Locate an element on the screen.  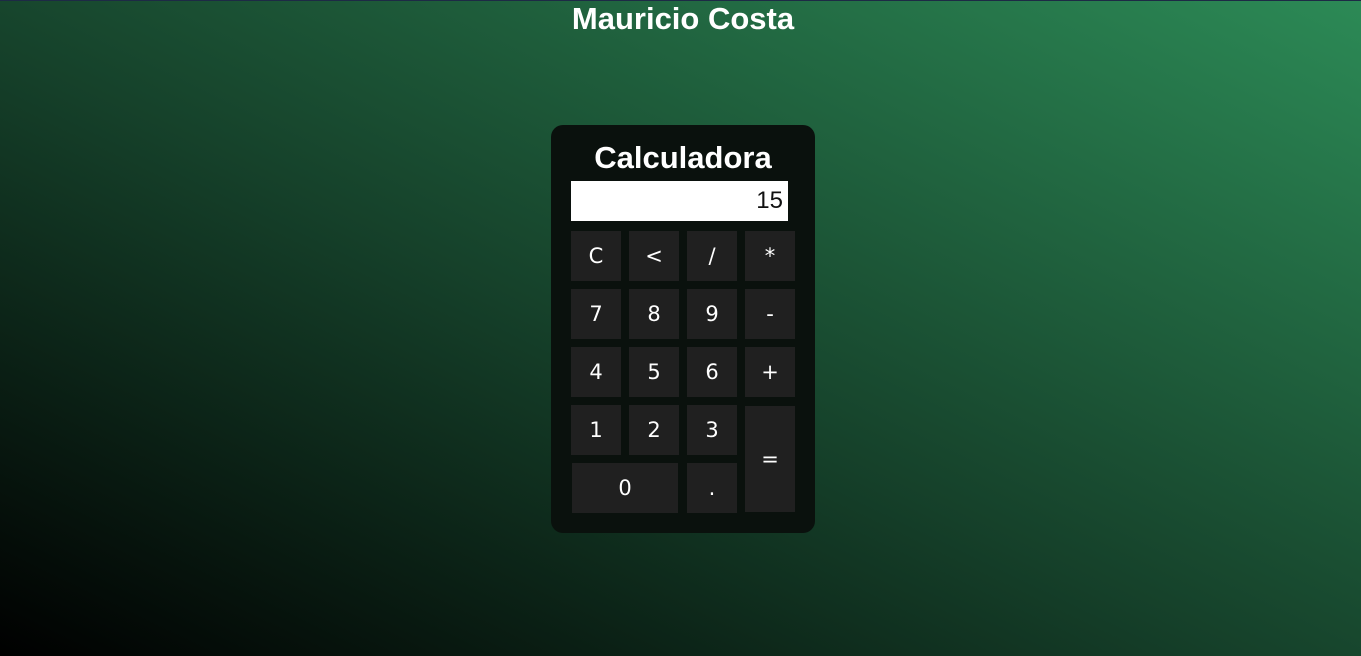
divide-button: / is located at coordinates (712, 256).